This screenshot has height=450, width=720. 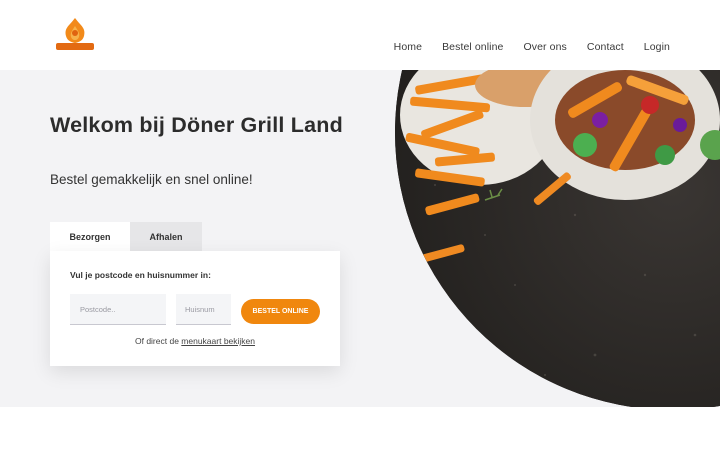 I want to click on huisnummer-input, so click(x=203, y=309).